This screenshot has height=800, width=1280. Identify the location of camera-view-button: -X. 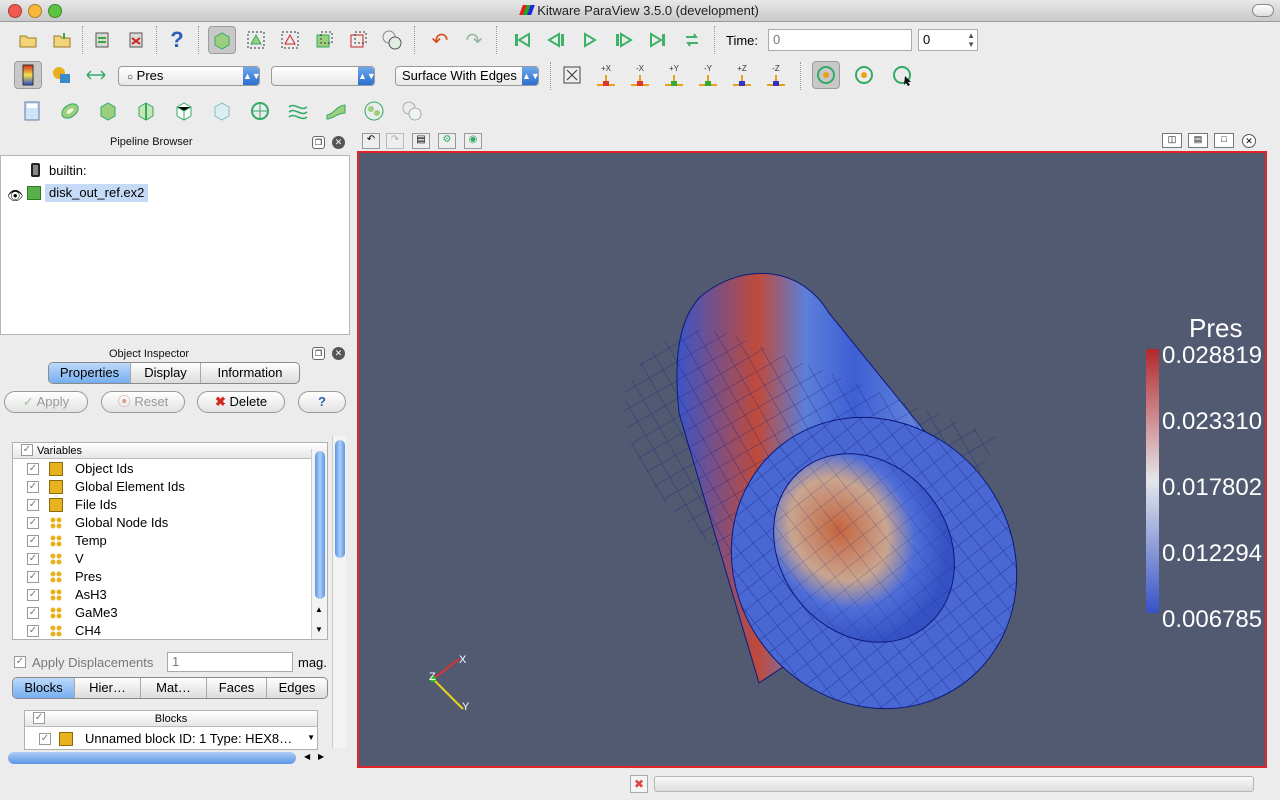
(640, 75).